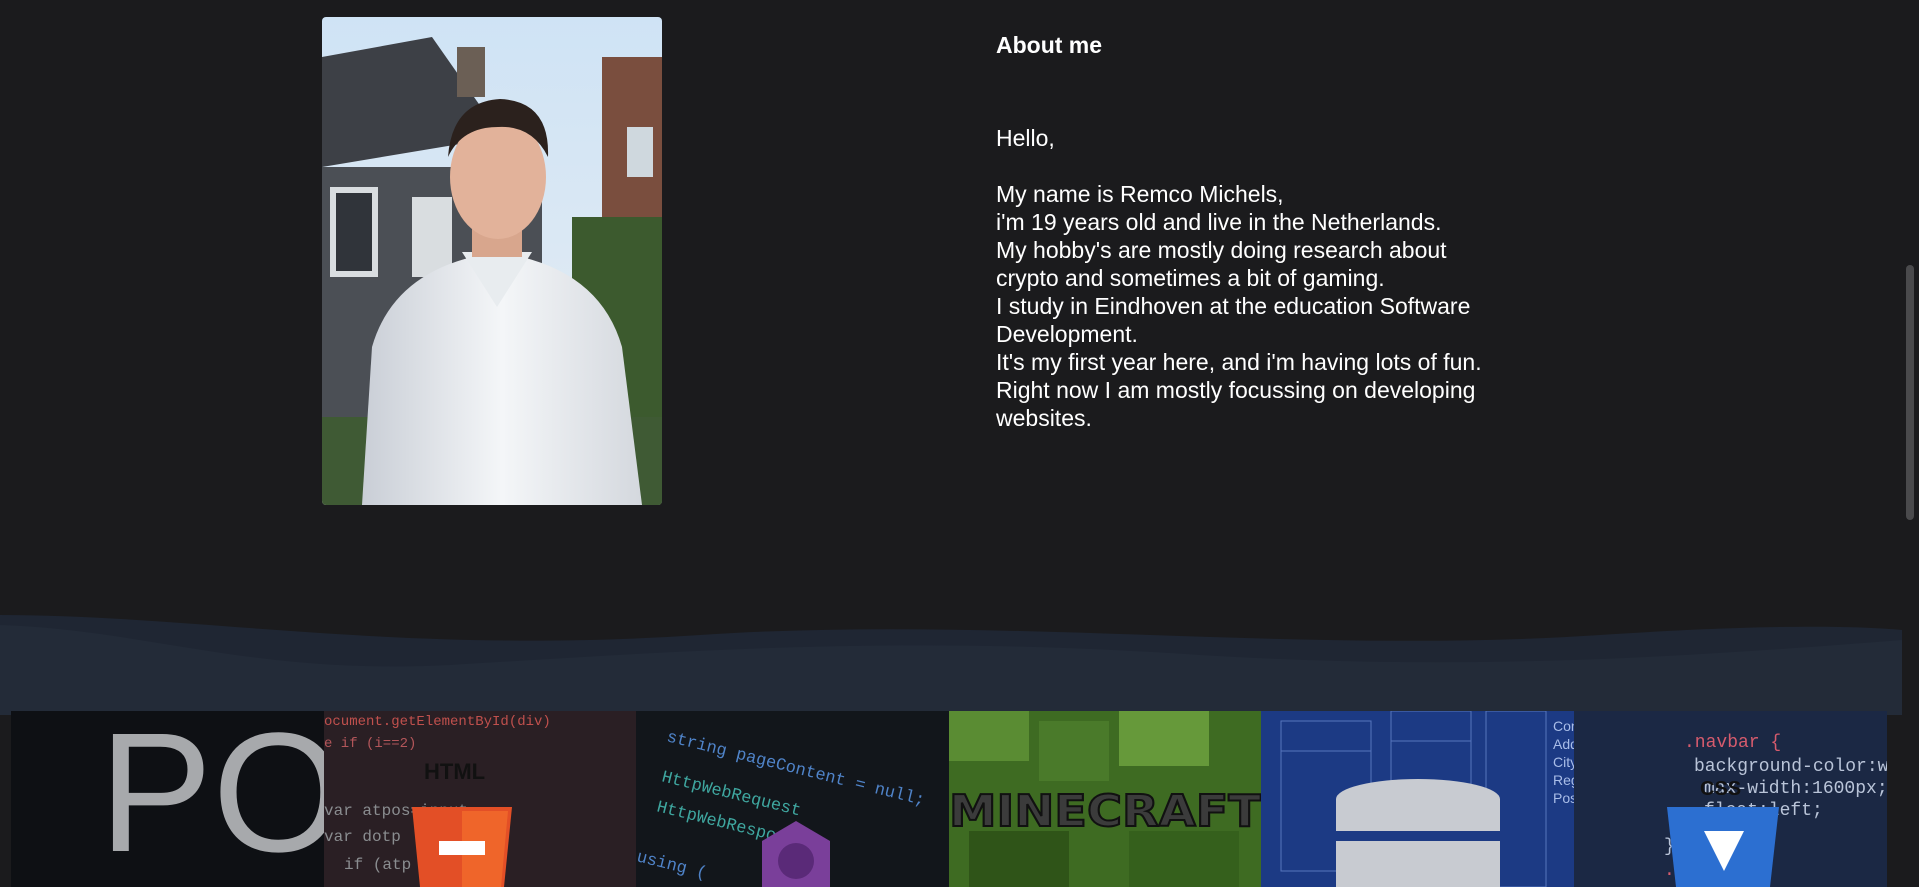  Describe the element at coordinates (1563, 762) in the screenshot. I see `svg-text: City` at that location.